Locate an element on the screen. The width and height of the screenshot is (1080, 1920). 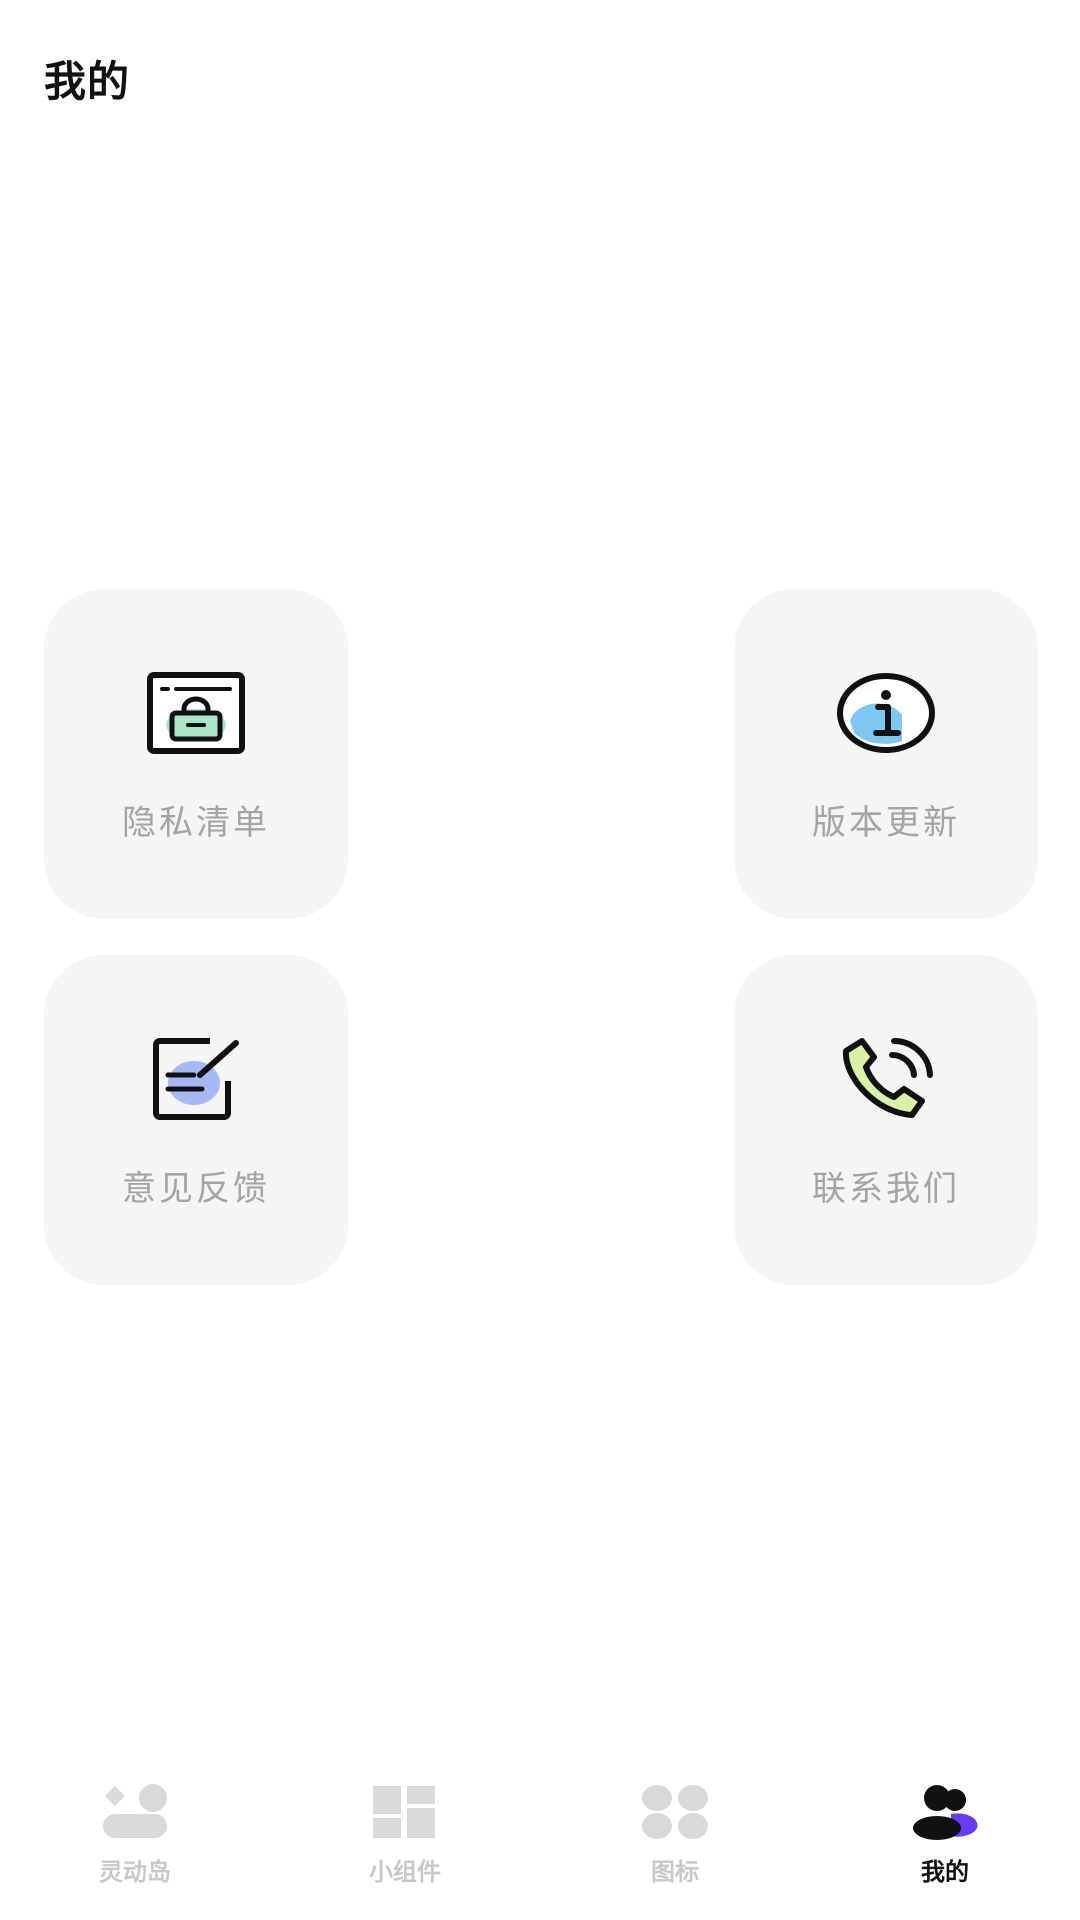
bottom-tab-bar: 灵动岛 小组件 图标 我的 is located at coordinates (540, 1840).